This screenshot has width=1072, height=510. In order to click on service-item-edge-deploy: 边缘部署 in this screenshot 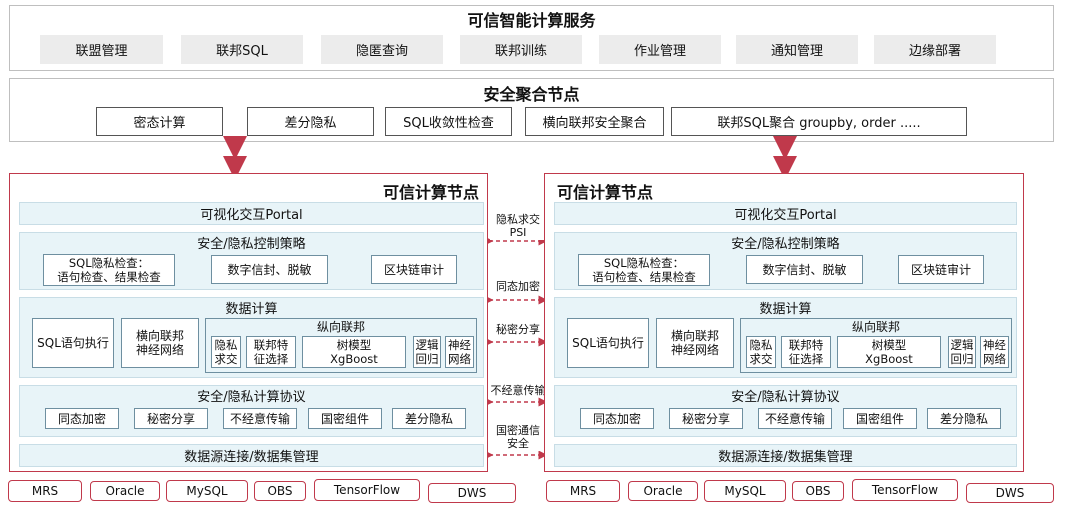, I will do `click(935, 49)`.